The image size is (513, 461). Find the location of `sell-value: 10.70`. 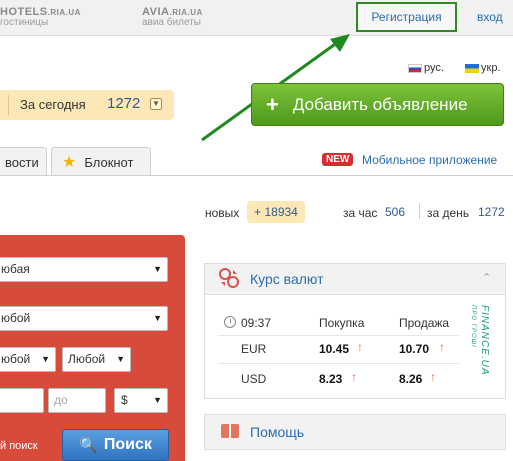

sell-value: 10.70 is located at coordinates (414, 349).